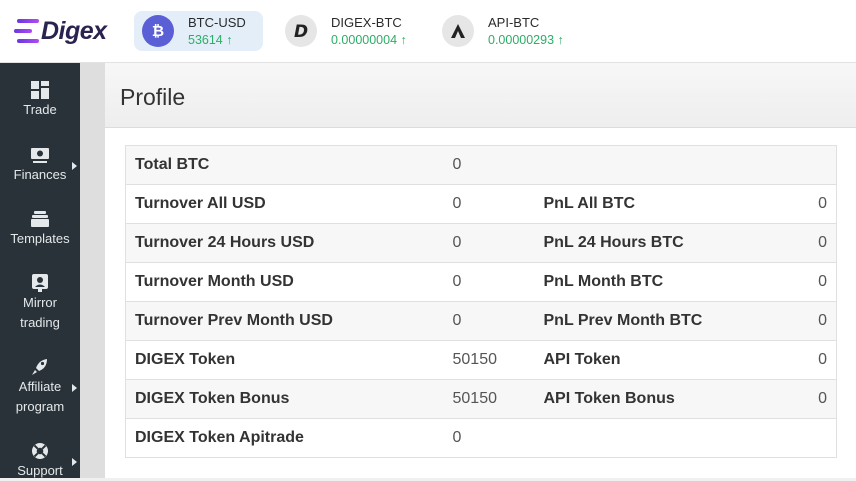 The height and width of the screenshot is (481, 856). I want to click on stat-label: API Token Bonus, so click(665, 399).